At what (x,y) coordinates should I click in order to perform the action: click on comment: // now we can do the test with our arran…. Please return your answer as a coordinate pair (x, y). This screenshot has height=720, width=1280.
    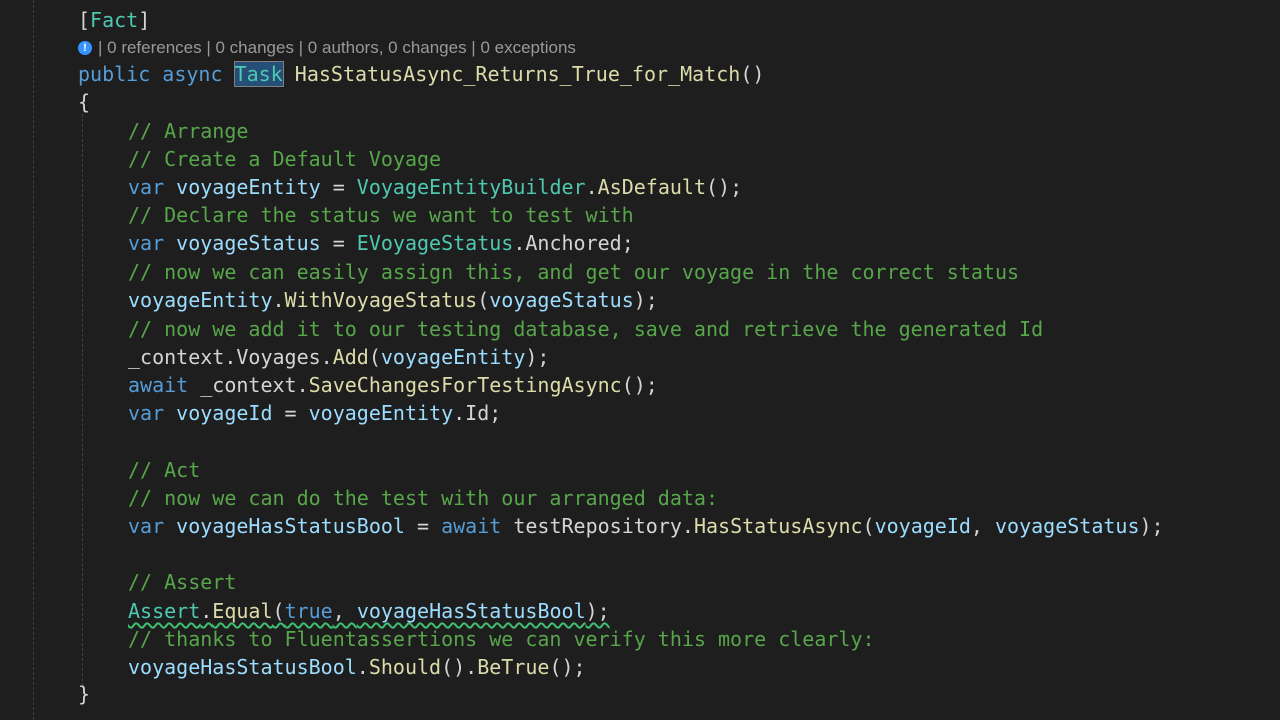
    Looking at the image, I should click on (423, 498).